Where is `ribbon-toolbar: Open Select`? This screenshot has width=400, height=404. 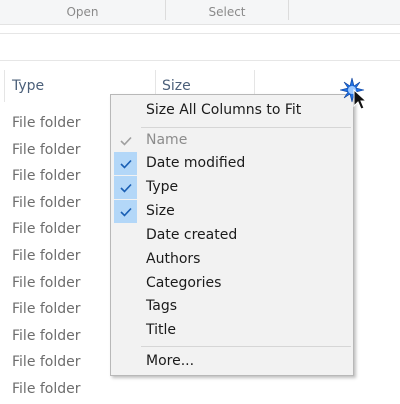 ribbon-toolbar: Open Select is located at coordinates (200, 12).